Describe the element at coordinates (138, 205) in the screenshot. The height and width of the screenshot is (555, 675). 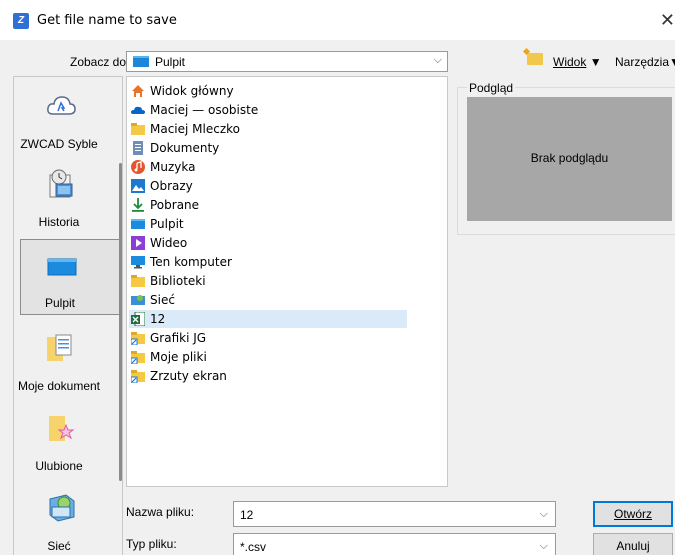
I see `download-icon` at that location.